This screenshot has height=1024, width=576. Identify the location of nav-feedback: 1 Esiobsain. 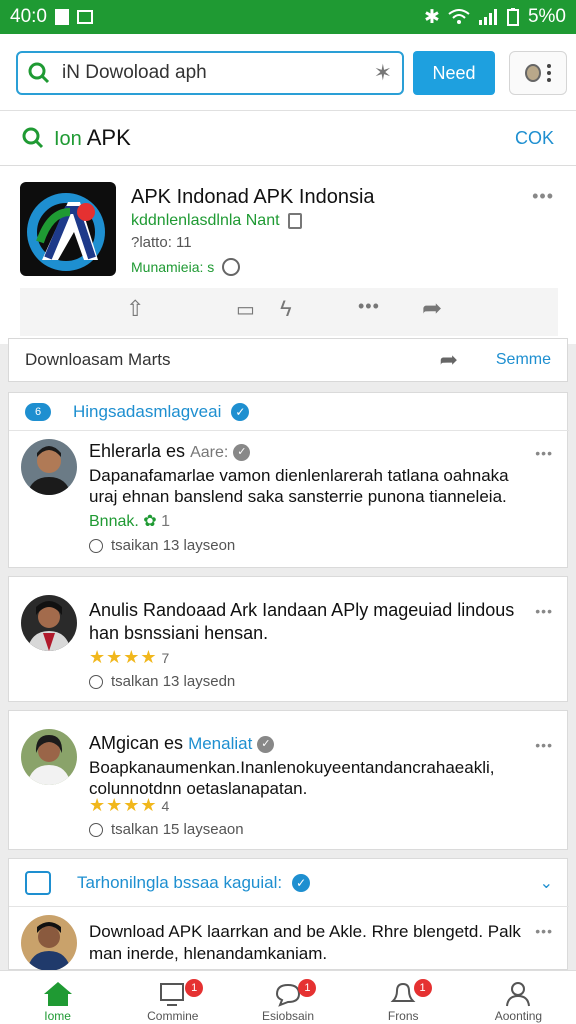
(287, 997).